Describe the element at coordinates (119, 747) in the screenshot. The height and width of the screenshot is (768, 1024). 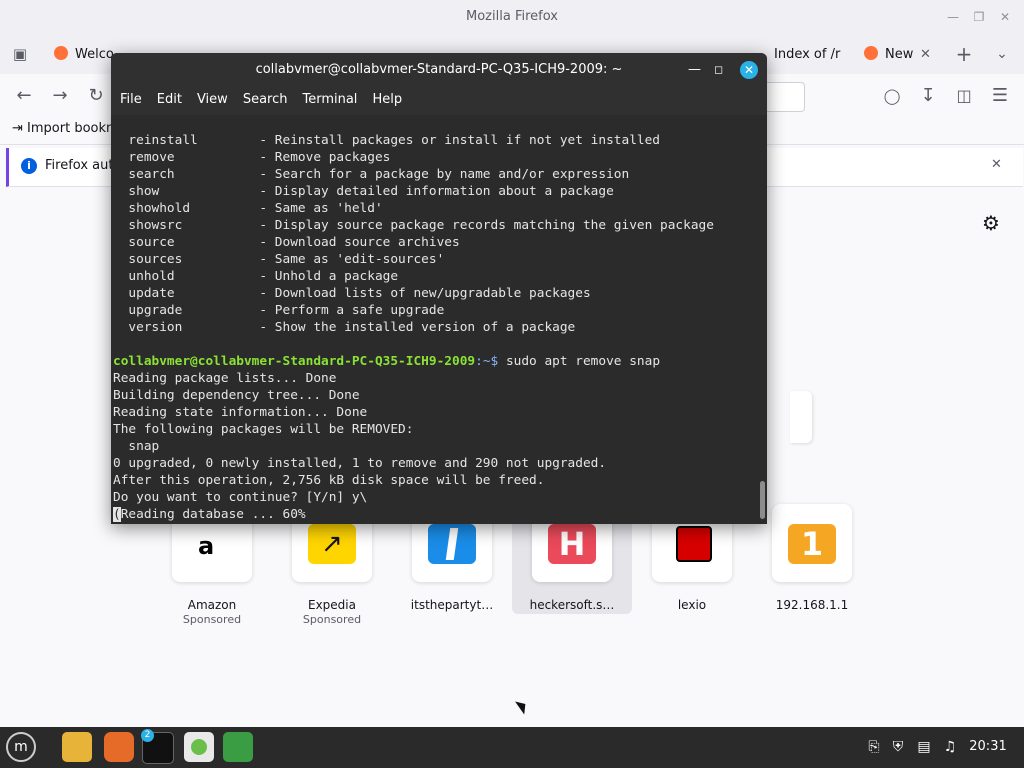
I see `firefox-taskbar-icon` at that location.